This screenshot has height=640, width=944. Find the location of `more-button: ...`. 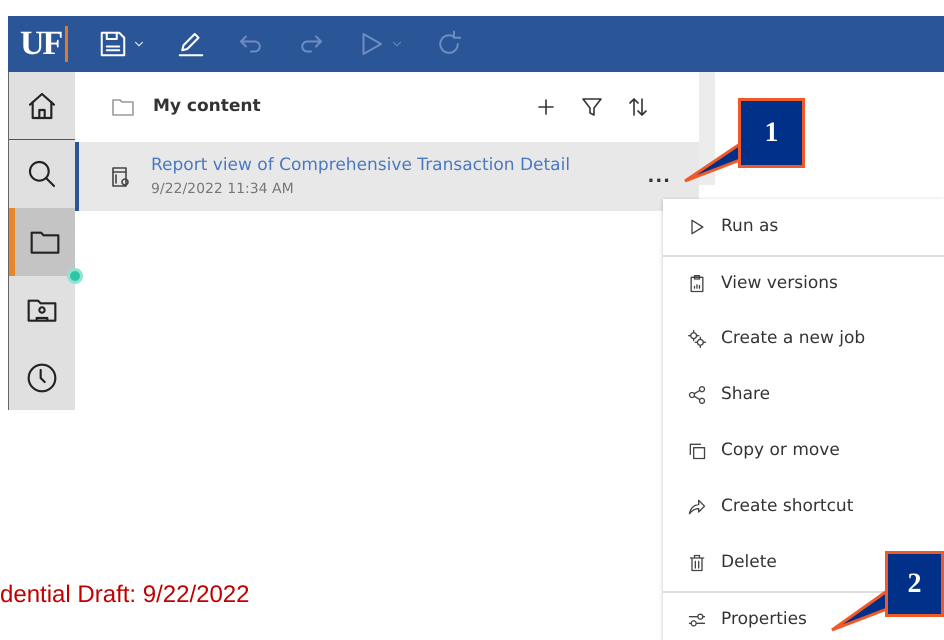

more-button: ... is located at coordinates (659, 177).